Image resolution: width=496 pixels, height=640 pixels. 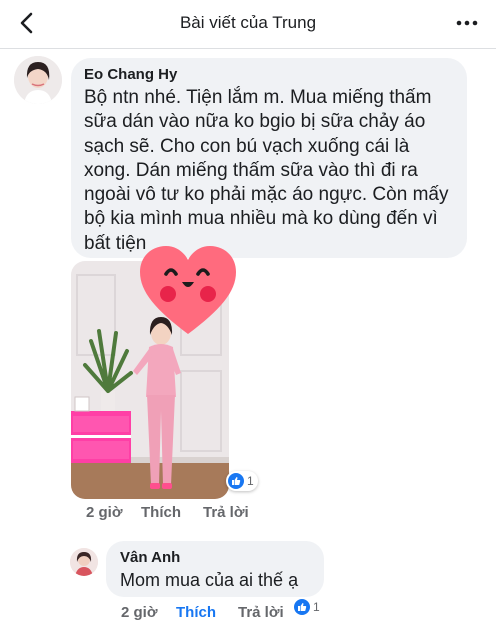 I want to click on comment-text: Mom mua của ai thế ạ, so click(x=209, y=580).